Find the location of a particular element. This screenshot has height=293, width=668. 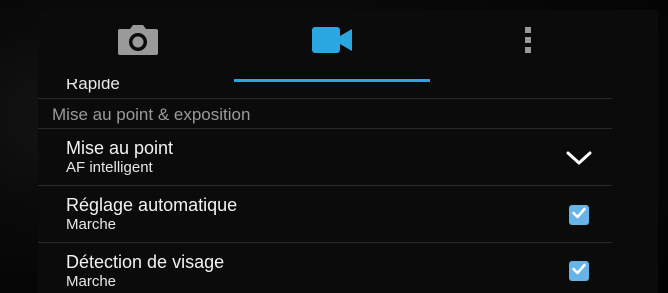

setting-value: AF intelligent is located at coordinates (109, 167).